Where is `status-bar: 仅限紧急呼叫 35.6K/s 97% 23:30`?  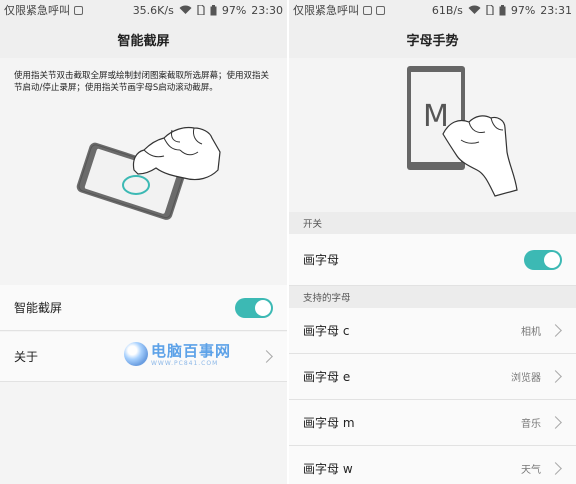
status-bar: 仅限紧急呼叫 35.6K/s 97% 23:30 is located at coordinates (143, 10).